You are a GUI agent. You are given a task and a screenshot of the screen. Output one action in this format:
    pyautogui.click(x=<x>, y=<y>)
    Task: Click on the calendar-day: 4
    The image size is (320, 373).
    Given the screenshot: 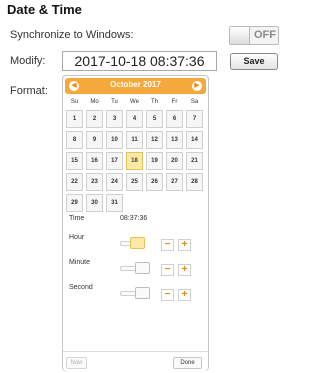 What is the action you would take?
    pyautogui.click(x=134, y=119)
    